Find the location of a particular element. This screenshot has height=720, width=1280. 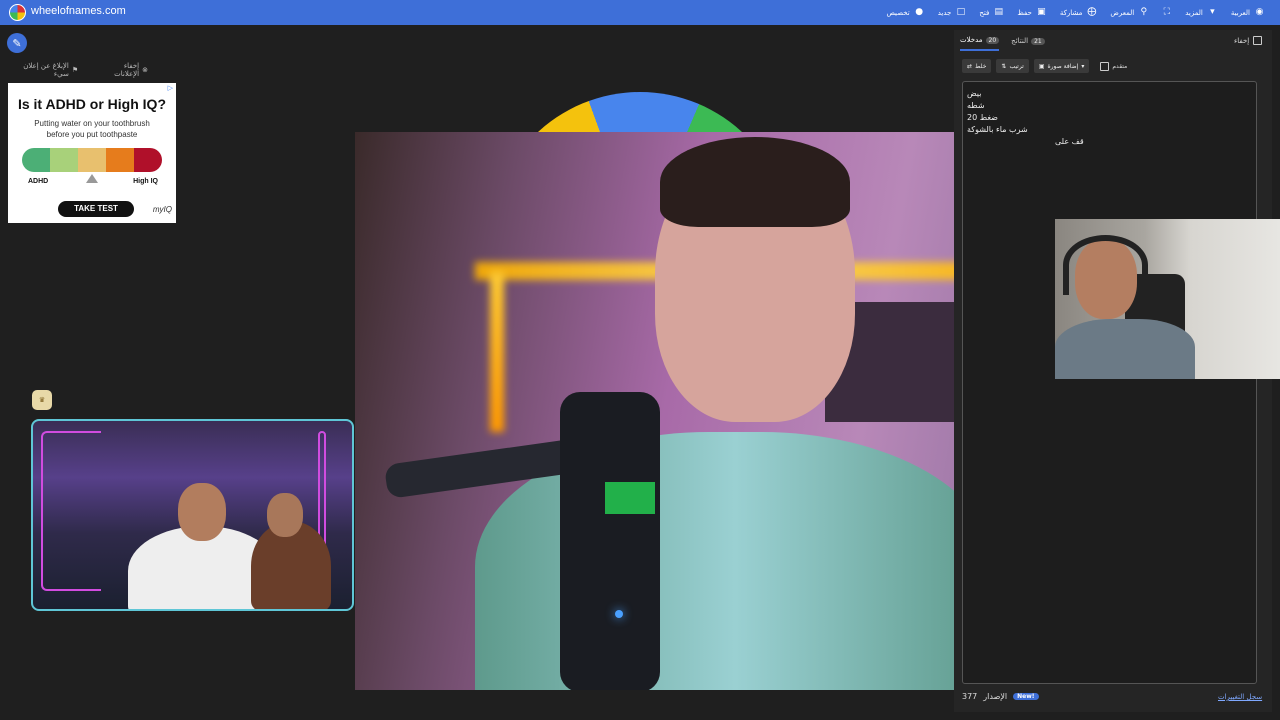

entry-line: شطه is located at coordinates (976, 105).